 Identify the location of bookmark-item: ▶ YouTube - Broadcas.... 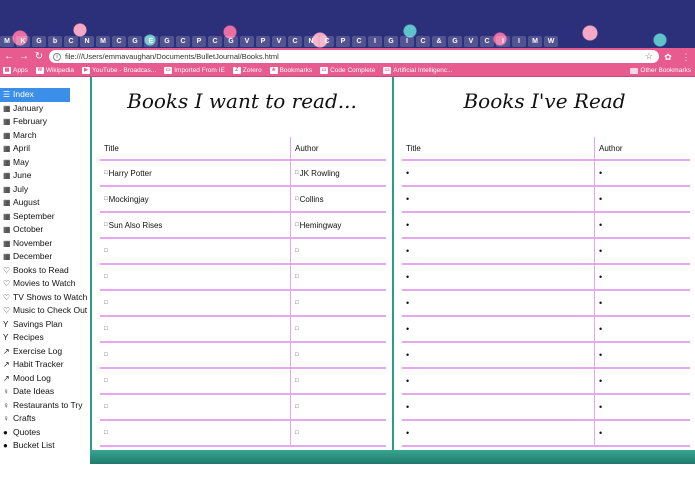
(119, 70).